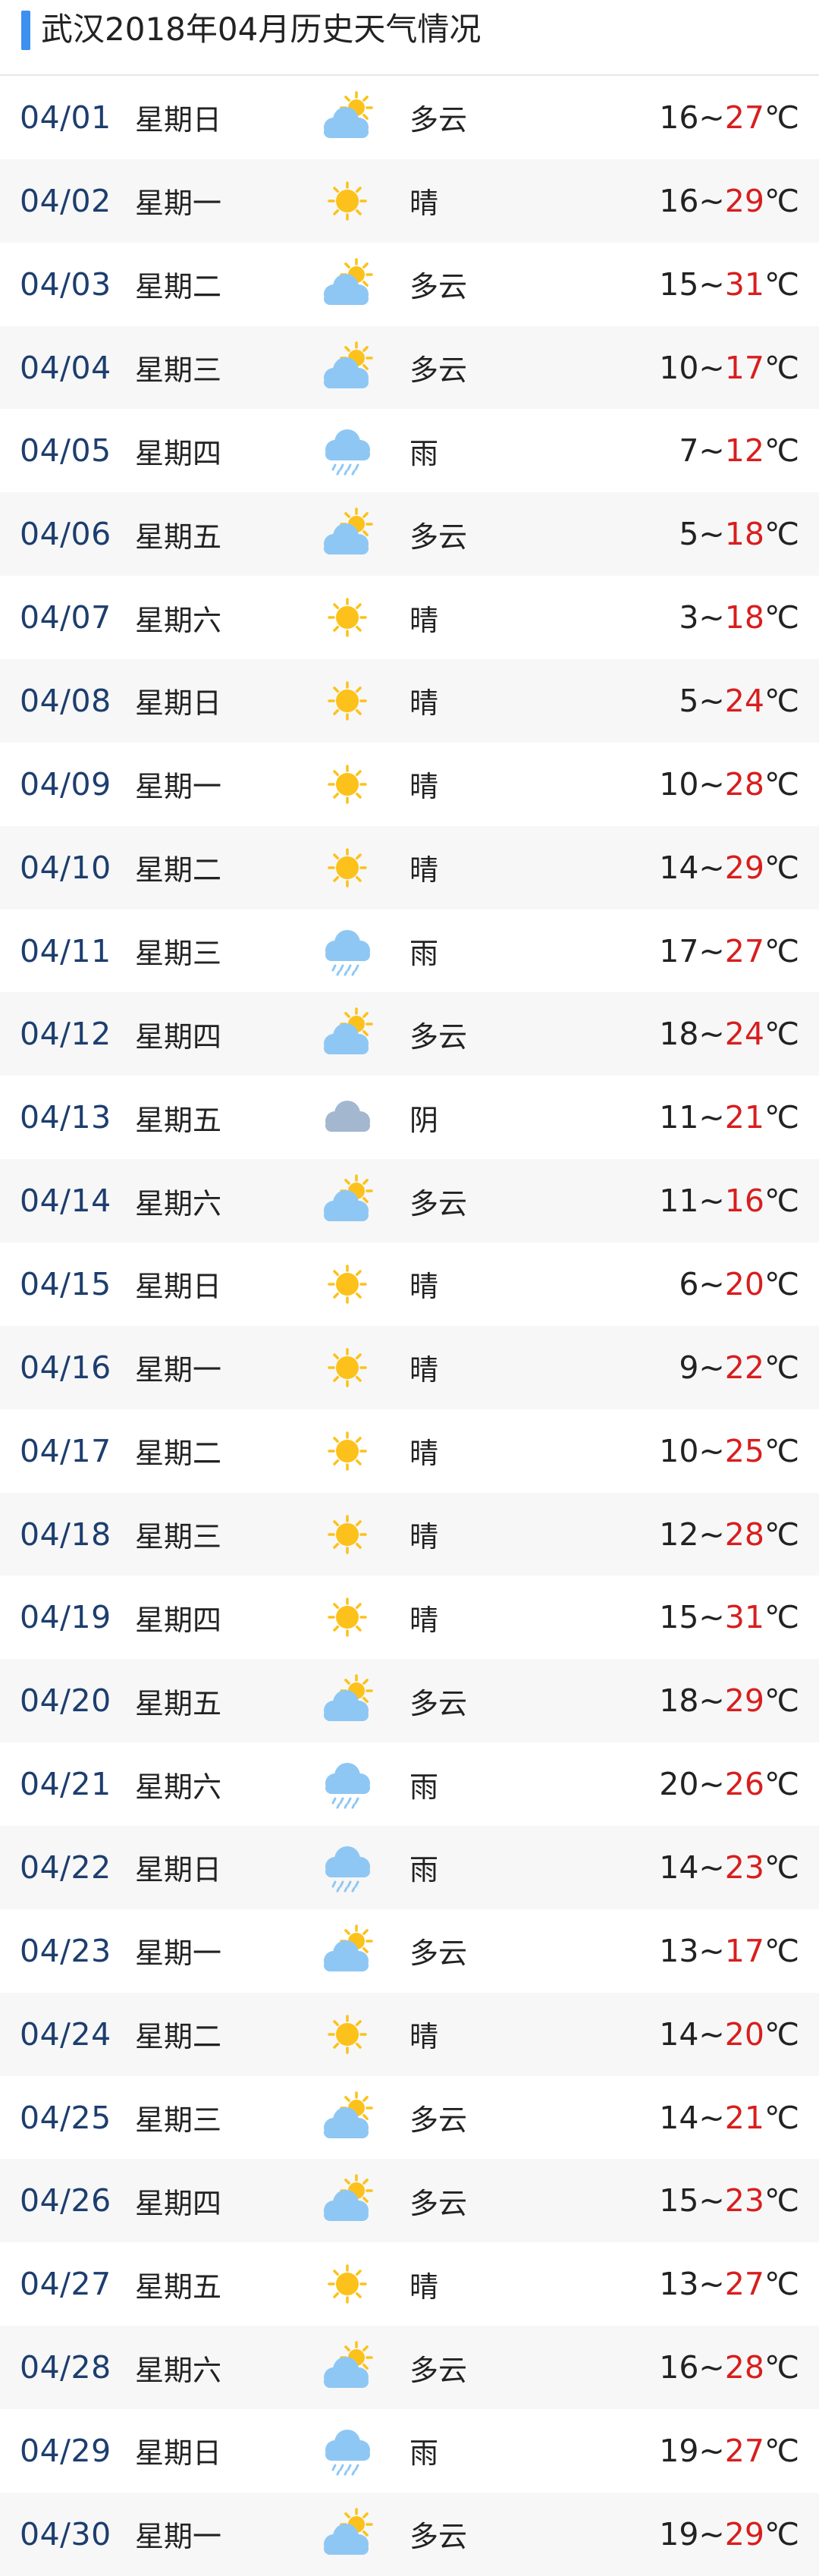 This screenshot has width=819, height=2576. Describe the element at coordinates (739, 1367) in the screenshot. I see `day-temperature: 9 ~22 ℃` at that location.